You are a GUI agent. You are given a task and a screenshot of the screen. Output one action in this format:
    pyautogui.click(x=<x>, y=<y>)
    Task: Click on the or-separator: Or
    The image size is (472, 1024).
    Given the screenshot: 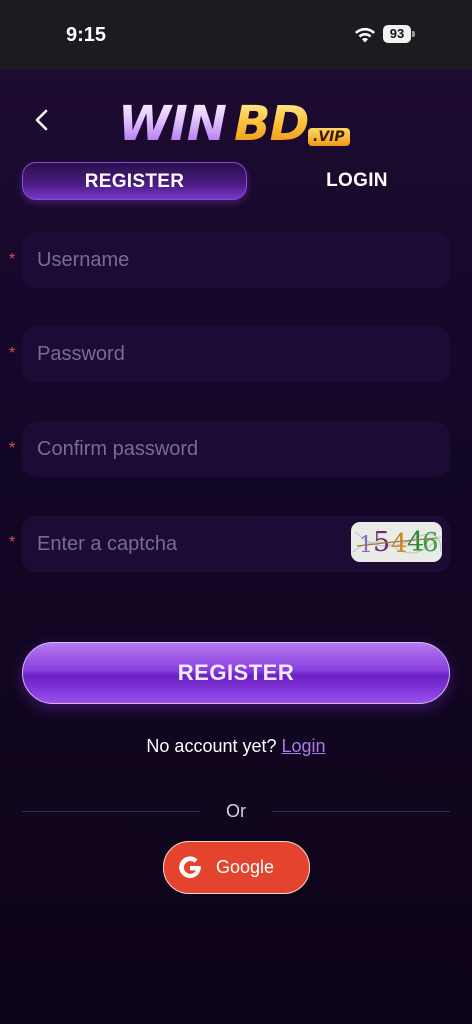 What is the action you would take?
    pyautogui.click(x=236, y=811)
    